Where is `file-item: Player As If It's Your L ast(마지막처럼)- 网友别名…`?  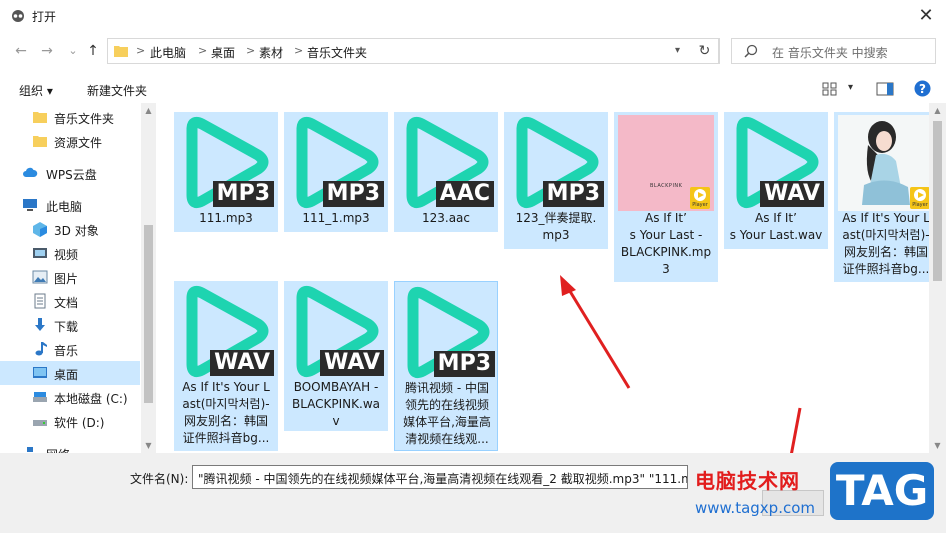
file-item: Player As If It's Your L ast(마지막처럼)- 网友别名… is located at coordinates (886, 197).